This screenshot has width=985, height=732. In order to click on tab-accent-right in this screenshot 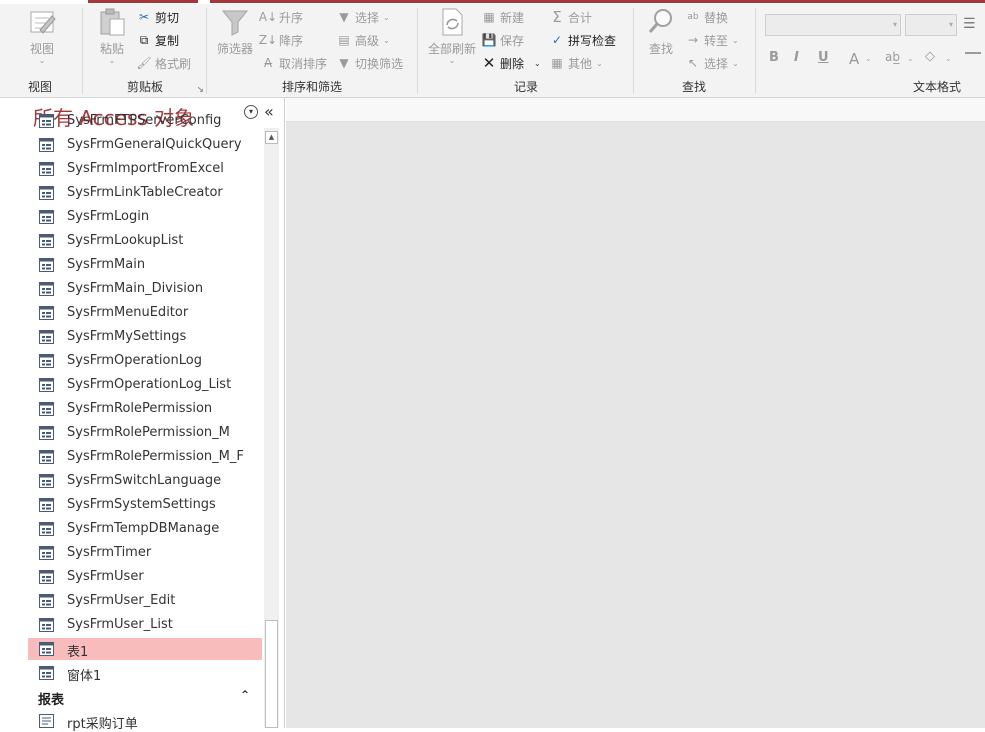, I will do `click(597, 1)`.